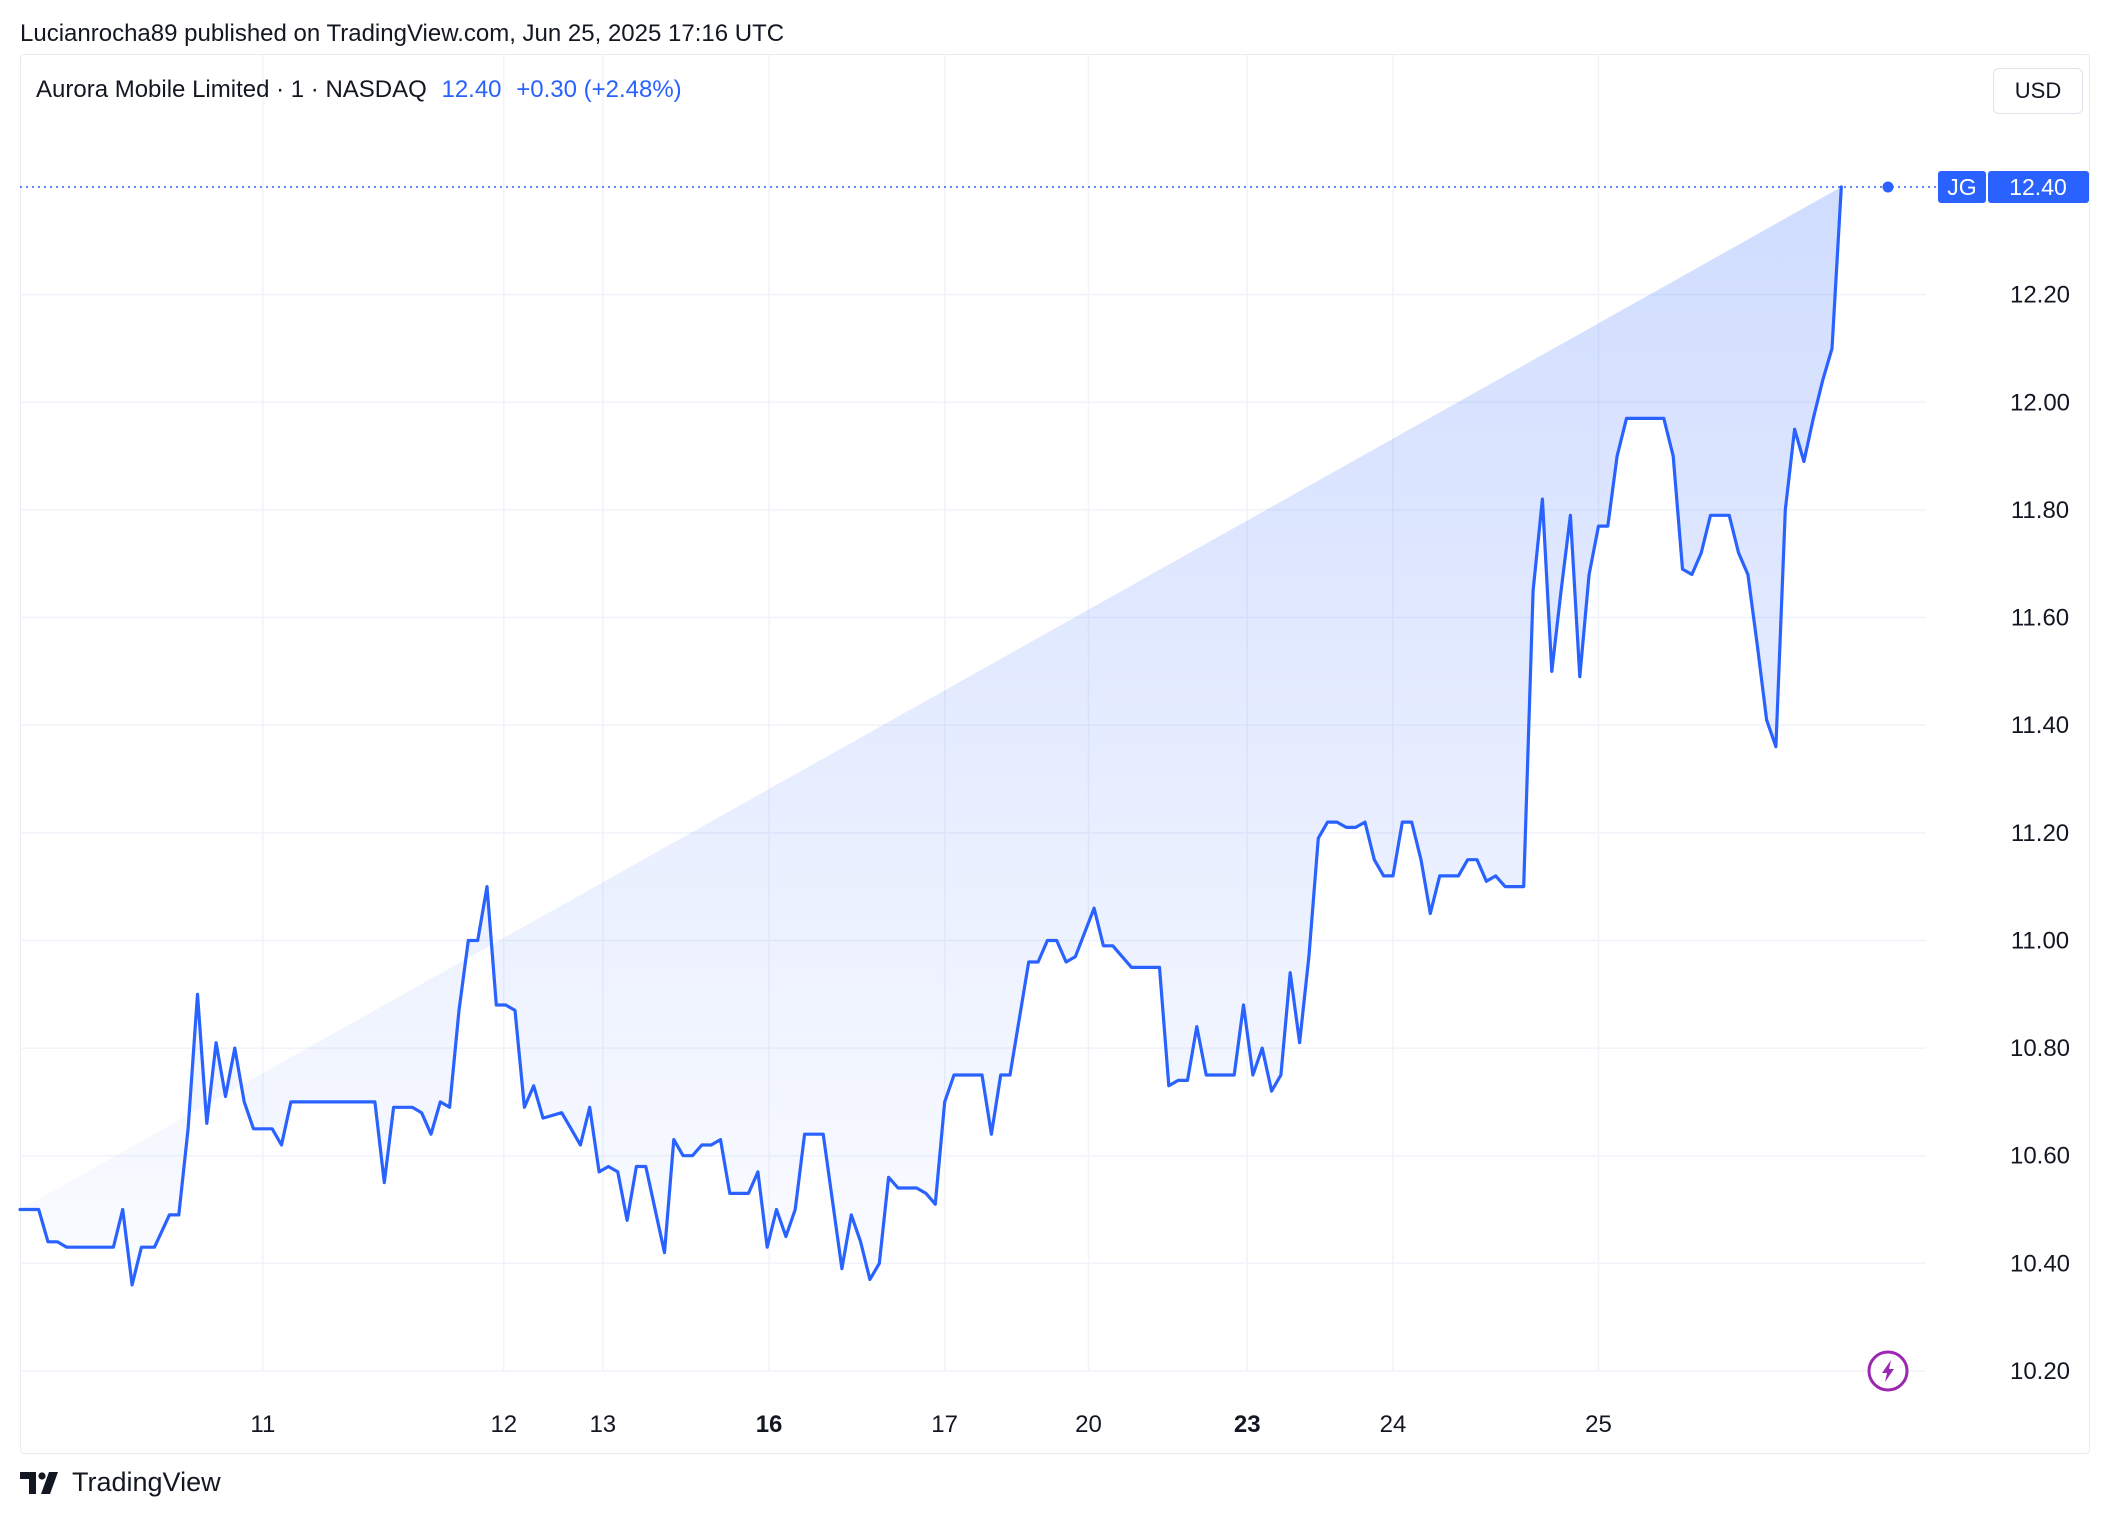 The height and width of the screenshot is (1518, 2108). Describe the element at coordinates (944, 1424) in the screenshot. I see `x-tick-label: 17` at that location.